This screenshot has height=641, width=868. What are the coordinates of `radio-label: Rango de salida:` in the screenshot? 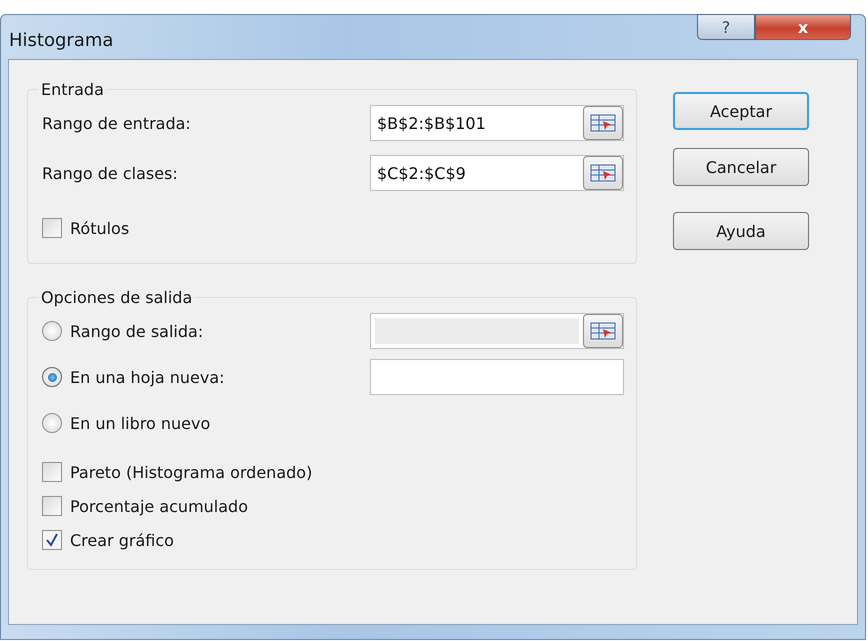 It's located at (137, 331).